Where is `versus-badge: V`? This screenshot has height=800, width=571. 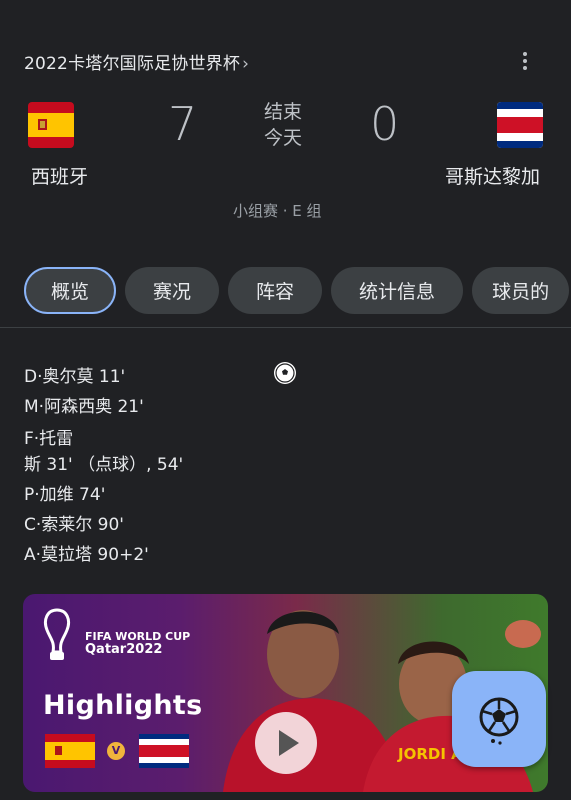
versus-badge: V is located at coordinates (116, 751).